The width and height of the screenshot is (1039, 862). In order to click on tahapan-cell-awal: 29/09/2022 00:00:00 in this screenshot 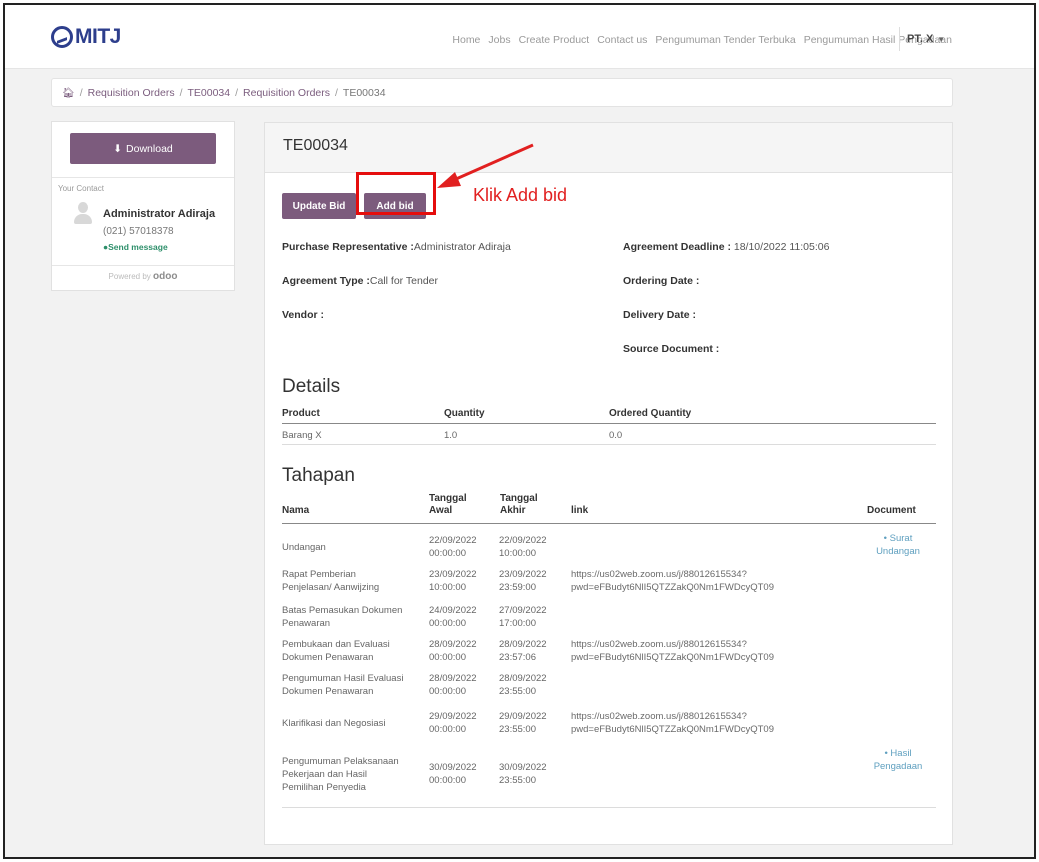, I will do `click(453, 723)`.